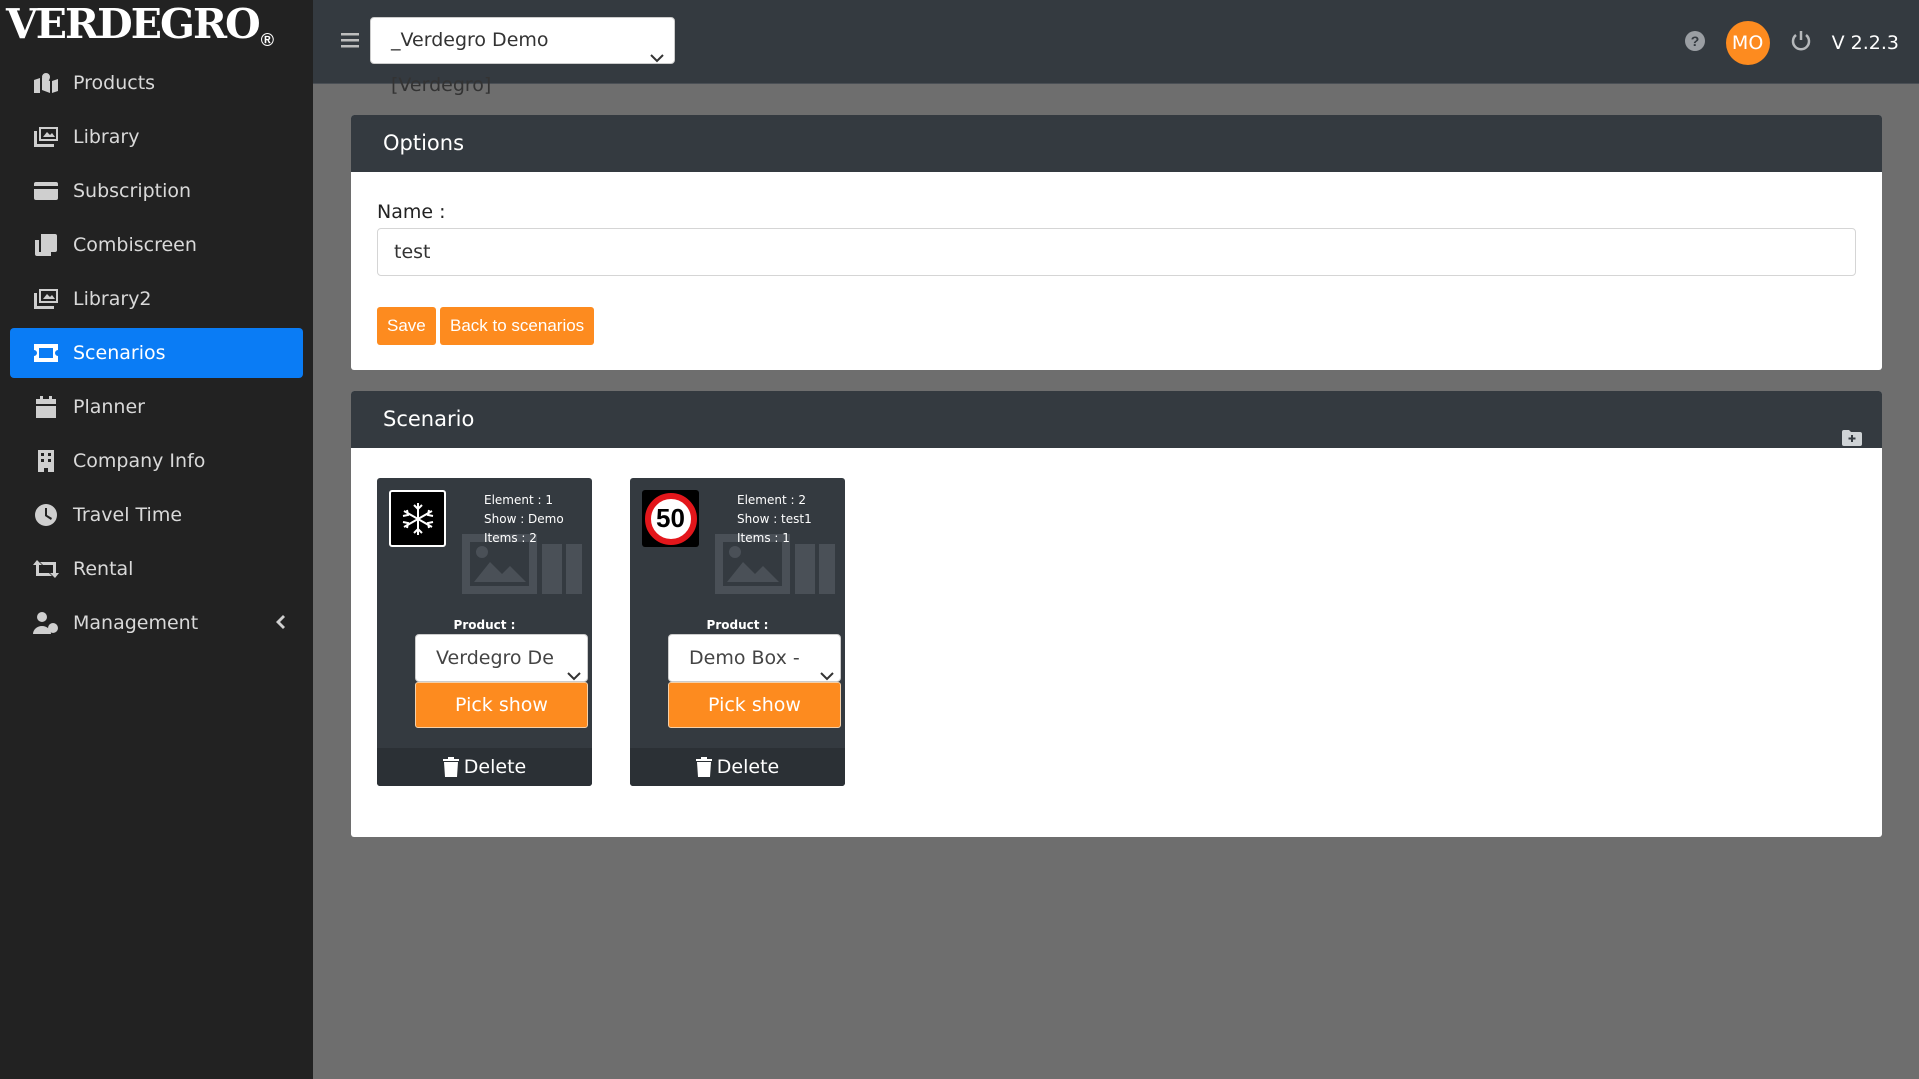  What do you see at coordinates (106, 137) in the screenshot?
I see `sidebar-item-label: Library` at bounding box center [106, 137].